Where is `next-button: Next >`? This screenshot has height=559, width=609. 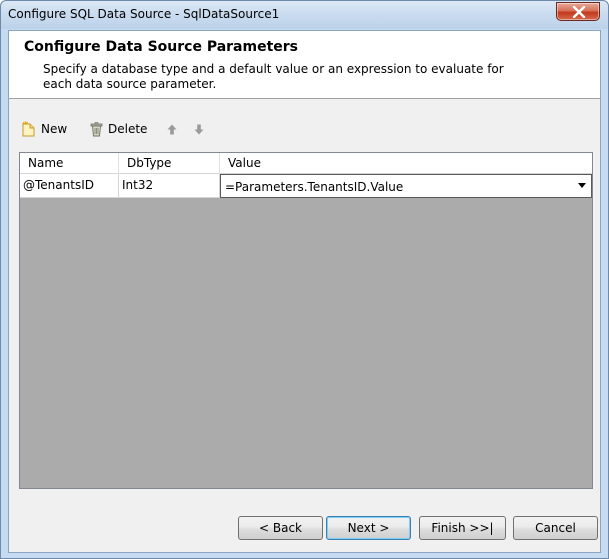
next-button: Next > is located at coordinates (368, 528).